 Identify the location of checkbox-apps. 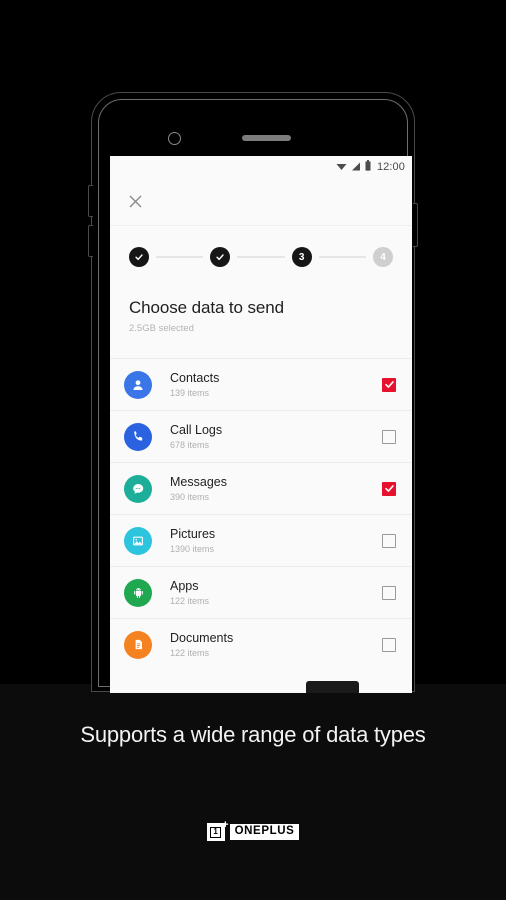
(389, 592).